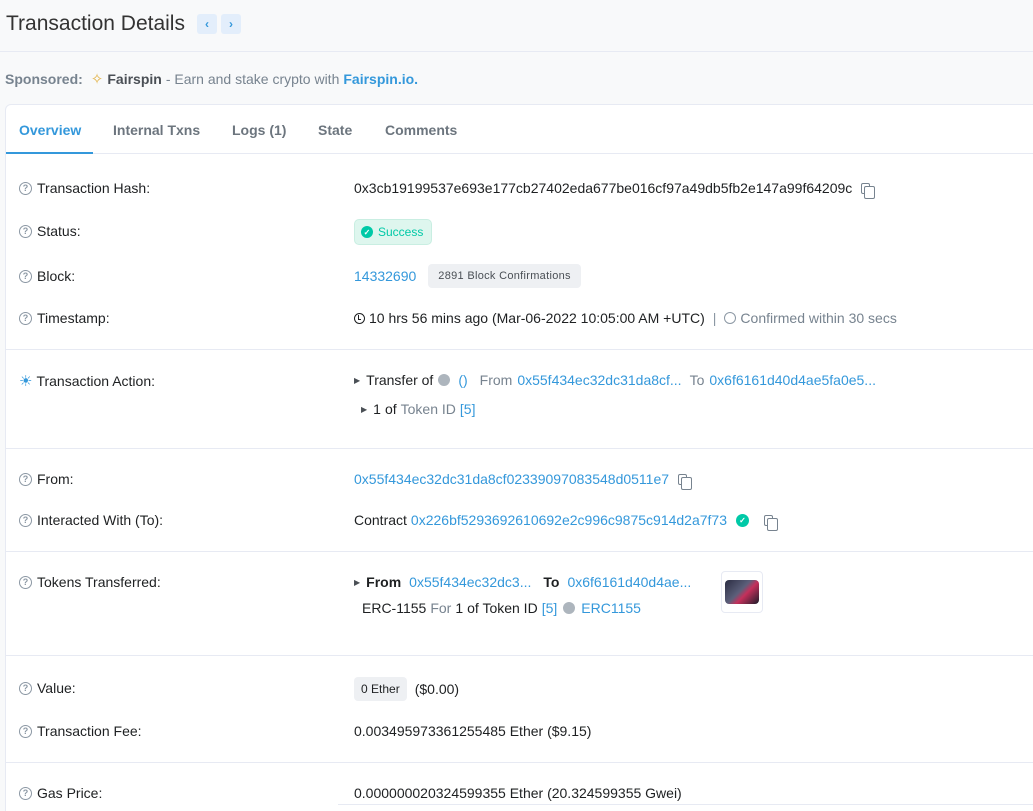 This screenshot has height=811, width=1033. Describe the element at coordinates (550, 608) in the screenshot. I see `tokens-id-link: [5]` at that location.